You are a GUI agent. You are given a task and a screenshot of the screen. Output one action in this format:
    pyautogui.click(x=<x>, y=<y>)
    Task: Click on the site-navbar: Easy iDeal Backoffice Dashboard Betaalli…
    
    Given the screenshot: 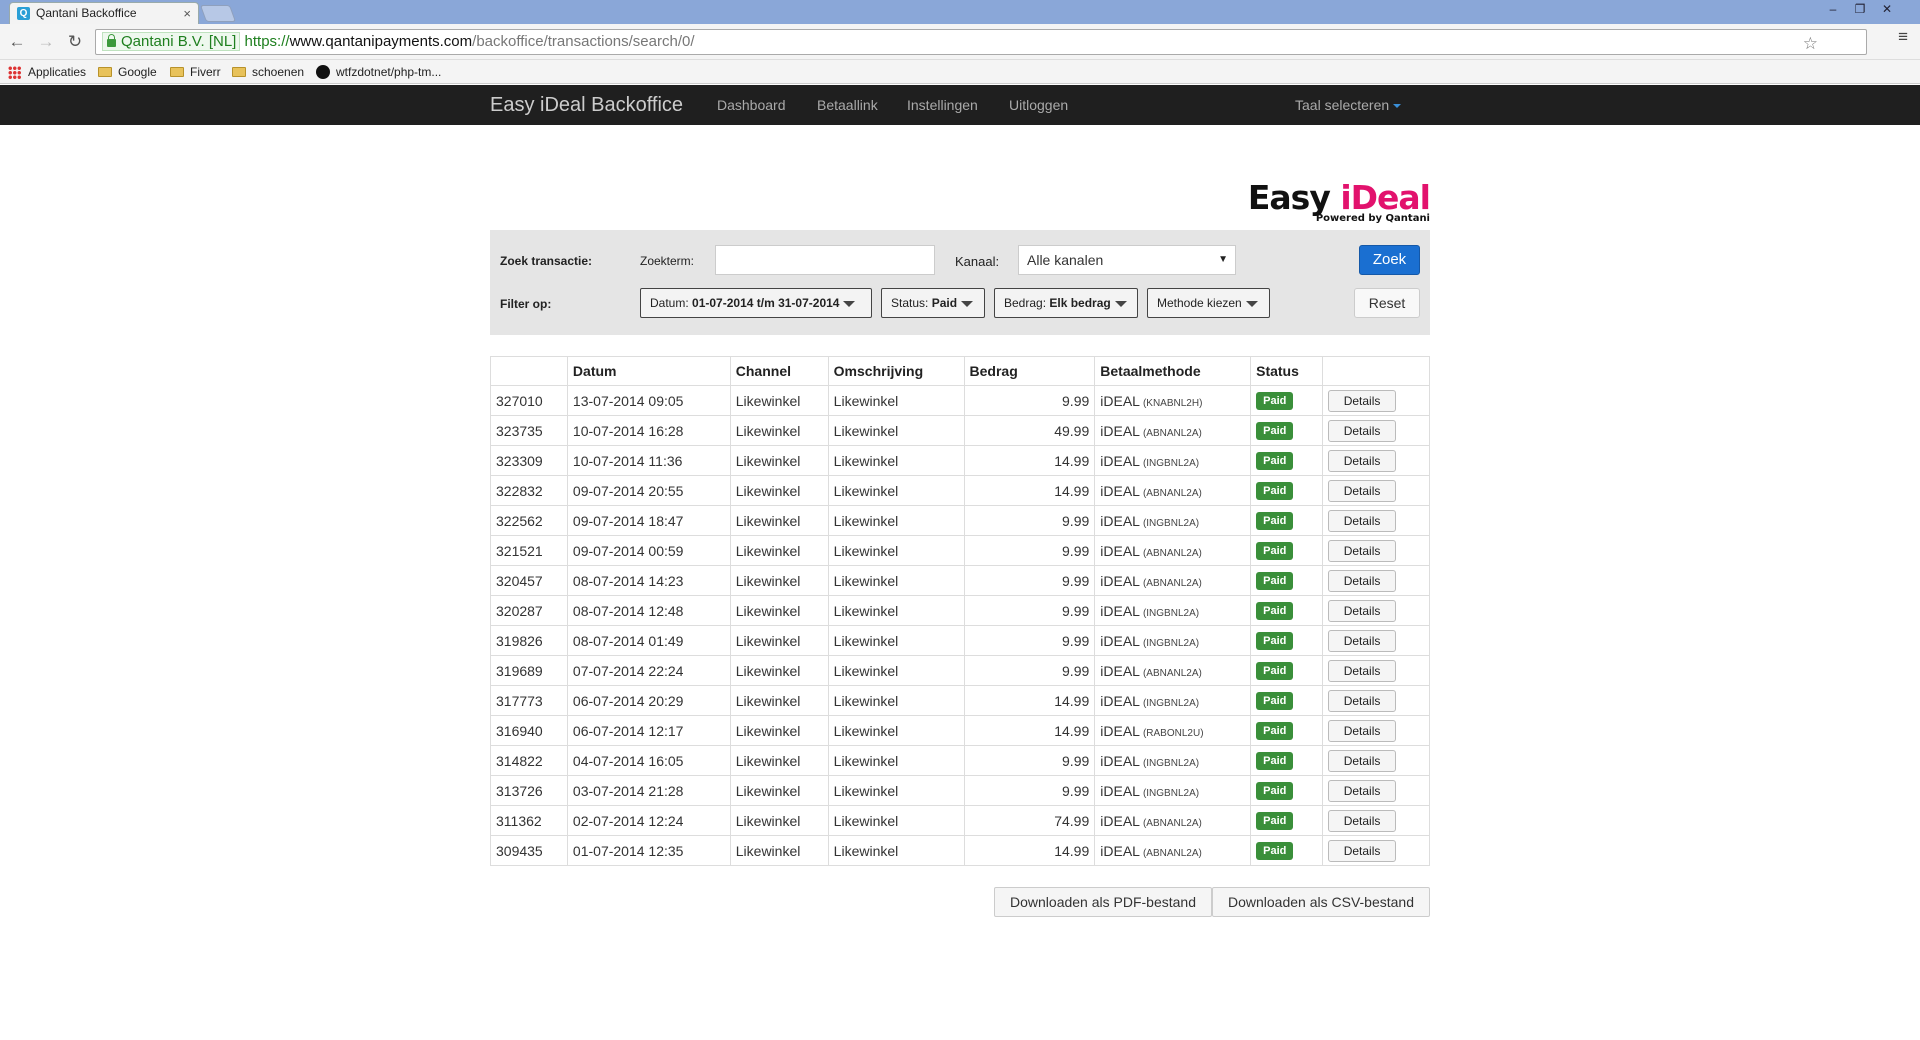 What is the action you would take?
    pyautogui.click(x=960, y=105)
    